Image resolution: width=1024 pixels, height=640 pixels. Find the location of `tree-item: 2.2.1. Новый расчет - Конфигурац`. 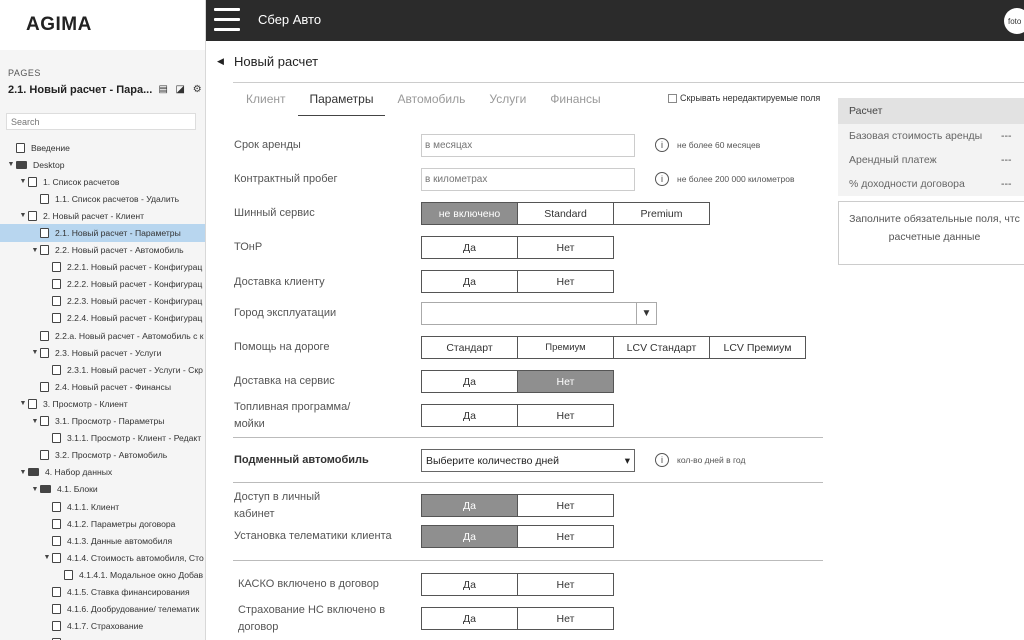

tree-item: 2.2.1. Новый расчет - Конфигурац is located at coordinates (102, 267).